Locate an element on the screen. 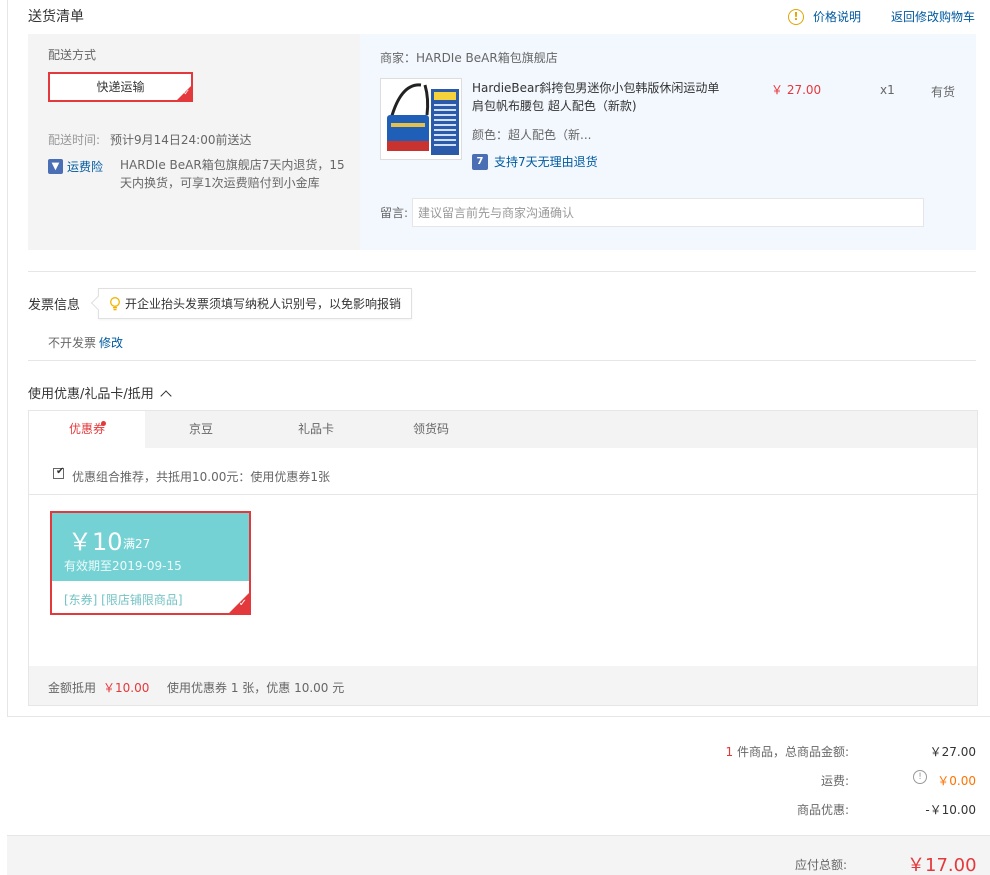 The height and width of the screenshot is (875, 990). shipping-value: ￥0.00 is located at coordinates (956, 781).